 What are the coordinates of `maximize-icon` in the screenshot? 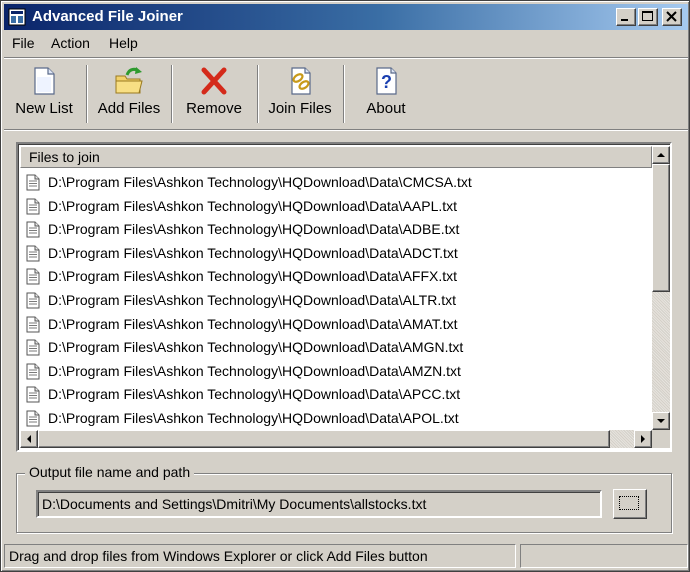 It's located at (647, 16).